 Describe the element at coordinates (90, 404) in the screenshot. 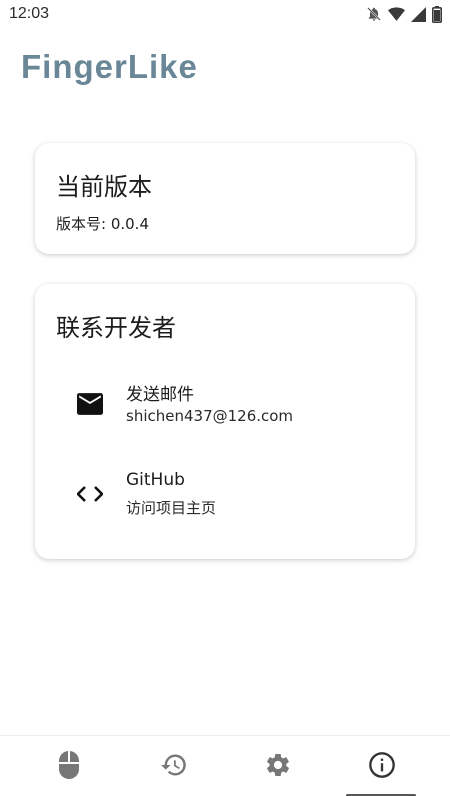

I see `mail-icon` at that location.